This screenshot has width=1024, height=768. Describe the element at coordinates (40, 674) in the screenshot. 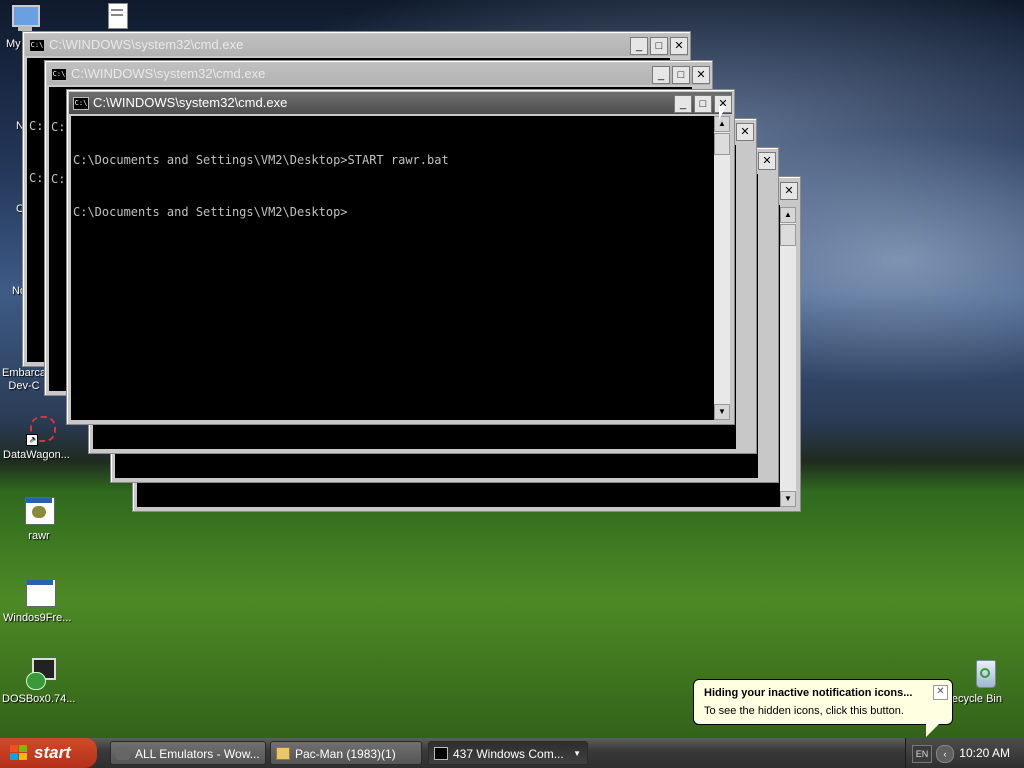

I see `dosbox-icon` at that location.